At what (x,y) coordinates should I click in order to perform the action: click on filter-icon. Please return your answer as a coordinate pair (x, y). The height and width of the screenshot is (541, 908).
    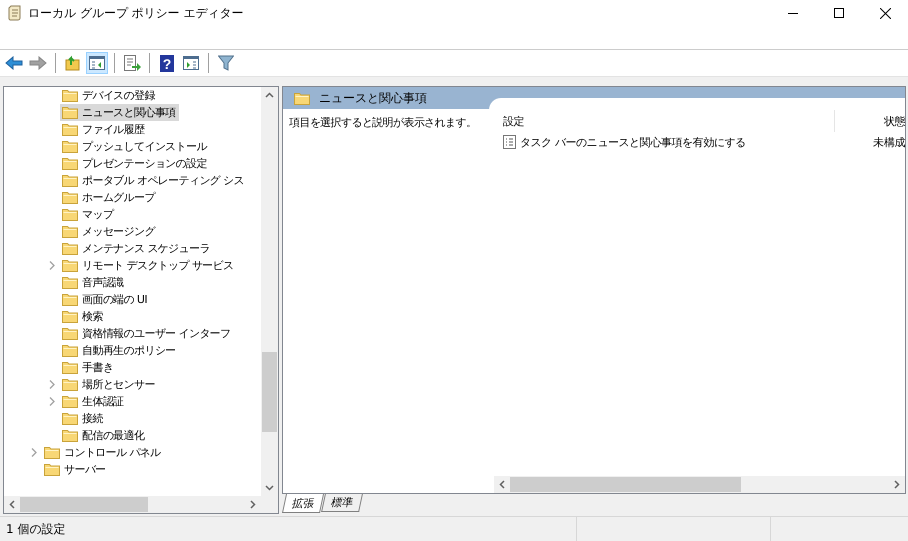
    Looking at the image, I should click on (226, 63).